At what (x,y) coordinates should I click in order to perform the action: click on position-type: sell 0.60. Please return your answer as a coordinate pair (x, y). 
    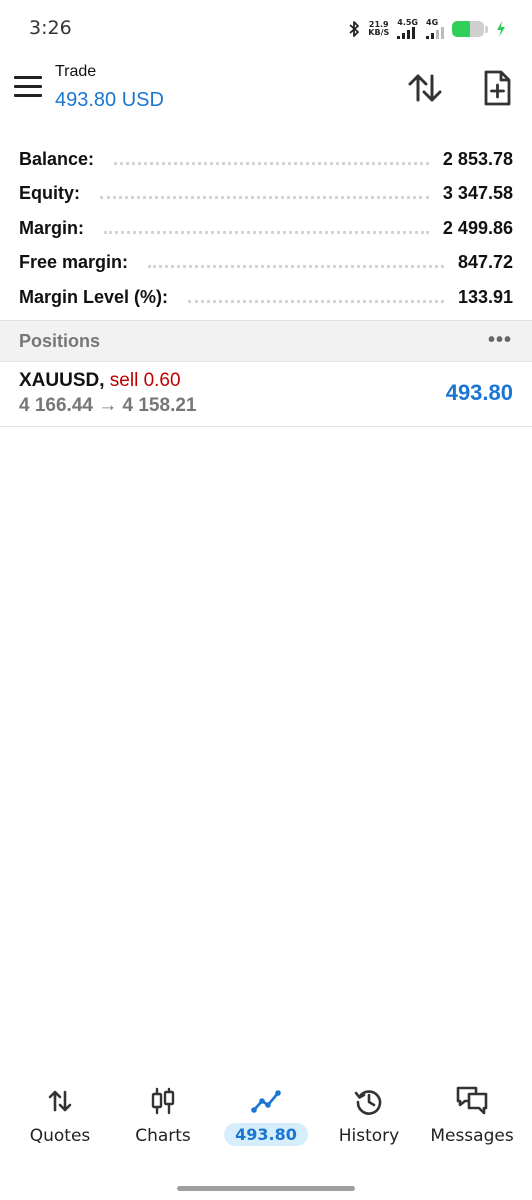
    Looking at the image, I should click on (145, 380).